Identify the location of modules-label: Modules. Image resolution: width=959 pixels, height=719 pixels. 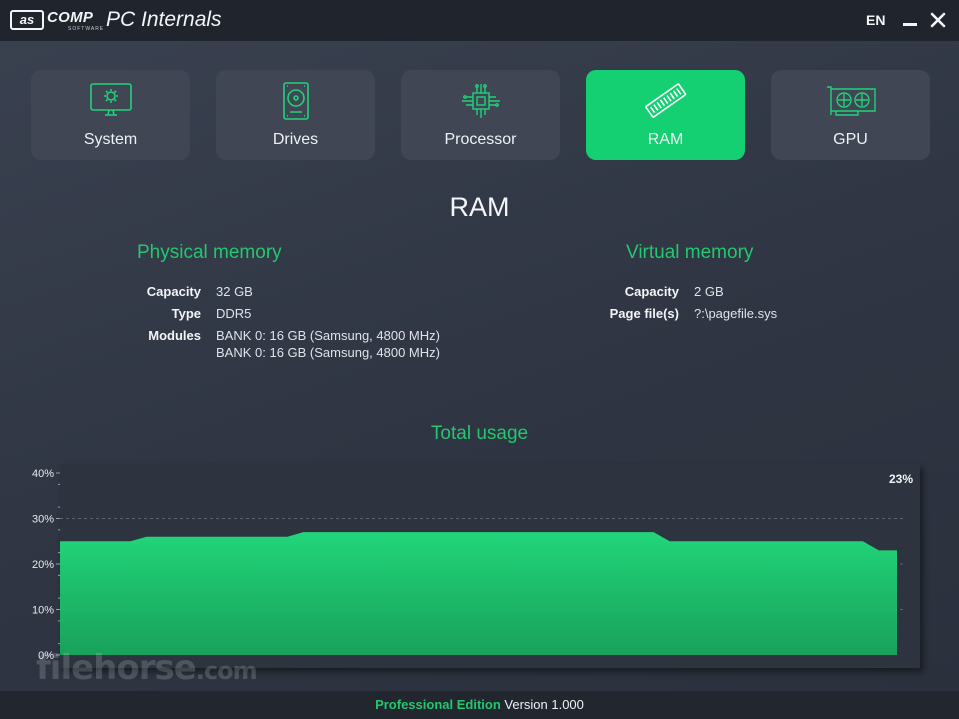
(174, 335).